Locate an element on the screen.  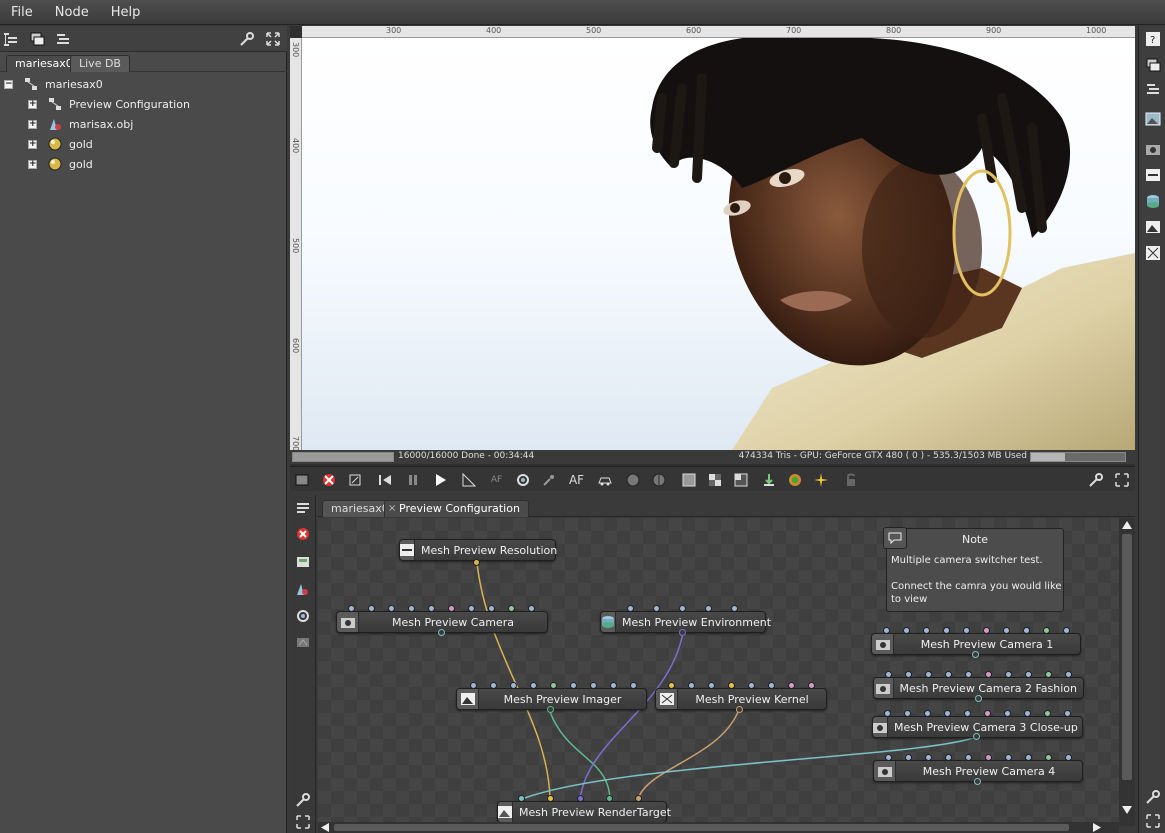
stop-render-icon is located at coordinates (328, 479).